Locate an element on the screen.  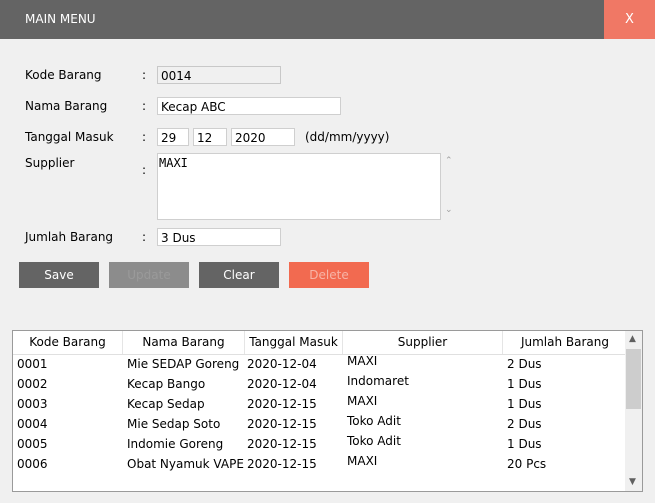
table-scrollbar: ▲ ▼ is located at coordinates (633, 411).